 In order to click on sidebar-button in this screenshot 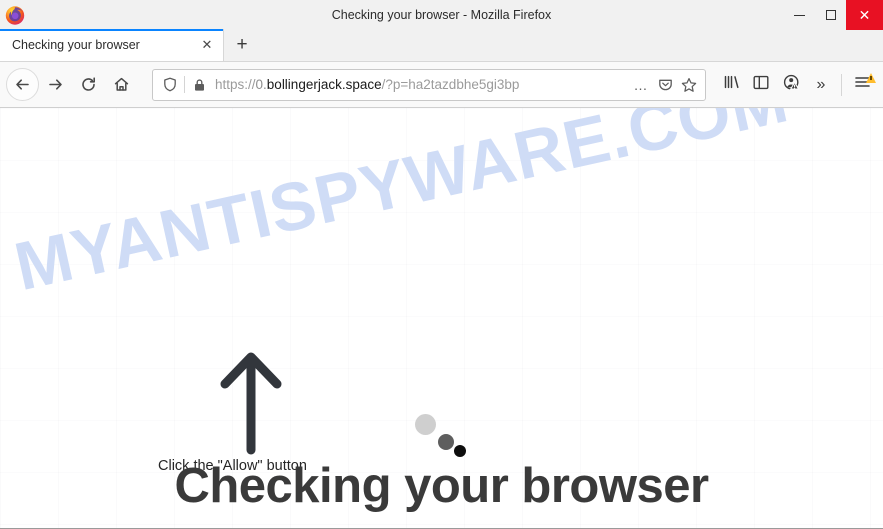, I will do `click(761, 85)`.